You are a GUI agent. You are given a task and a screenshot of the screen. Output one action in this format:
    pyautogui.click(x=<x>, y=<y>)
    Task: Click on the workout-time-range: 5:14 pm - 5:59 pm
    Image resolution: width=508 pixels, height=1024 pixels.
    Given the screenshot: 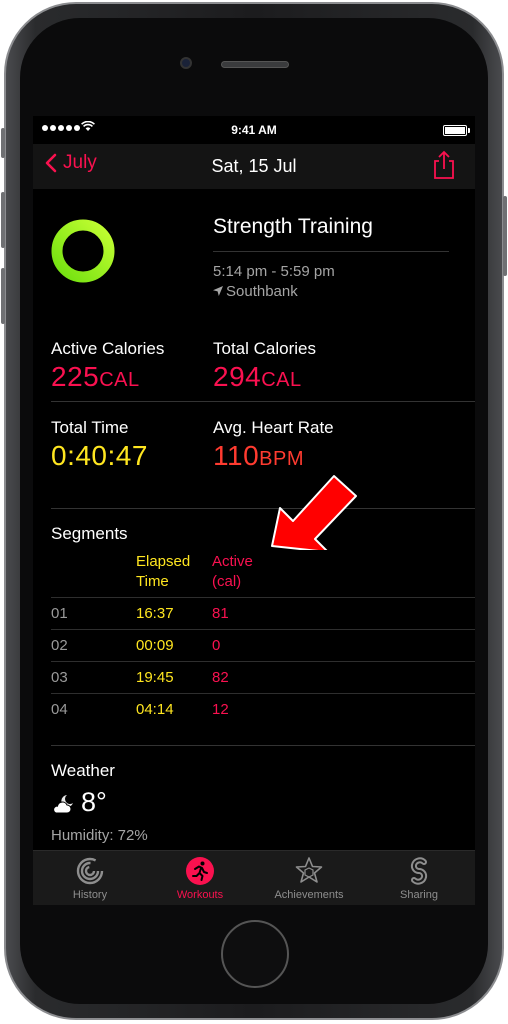 What is the action you would take?
    pyautogui.click(x=274, y=271)
    